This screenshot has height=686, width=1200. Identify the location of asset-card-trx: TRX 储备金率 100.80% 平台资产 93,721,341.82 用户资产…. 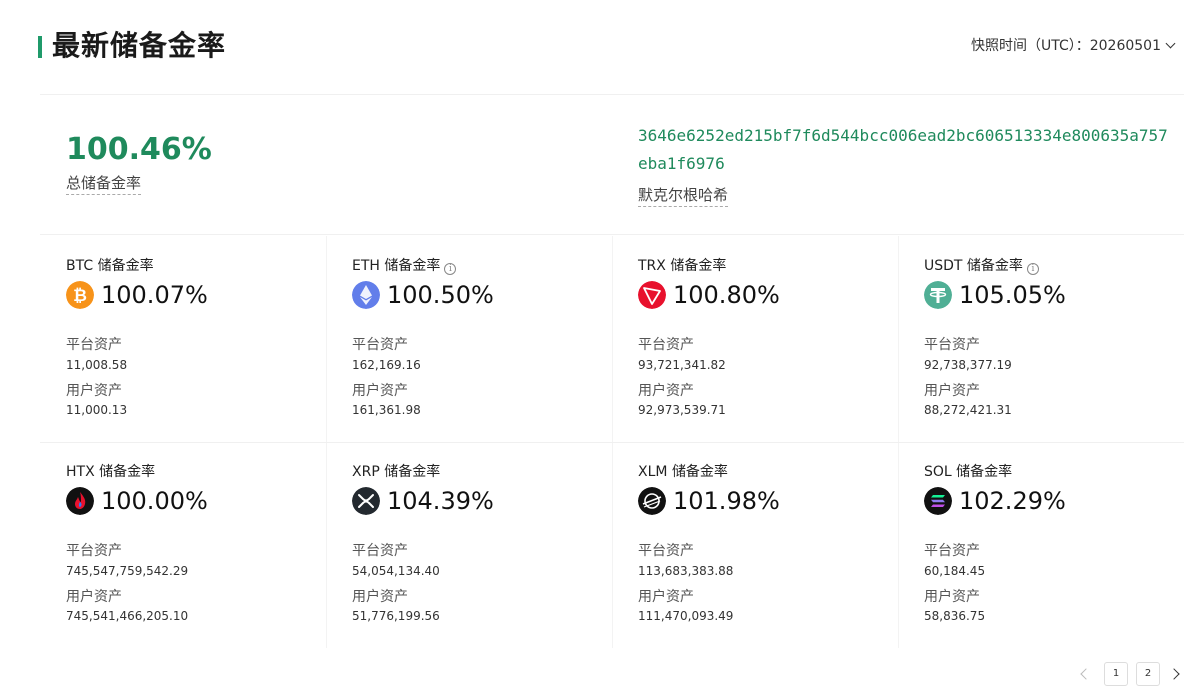
(755, 339).